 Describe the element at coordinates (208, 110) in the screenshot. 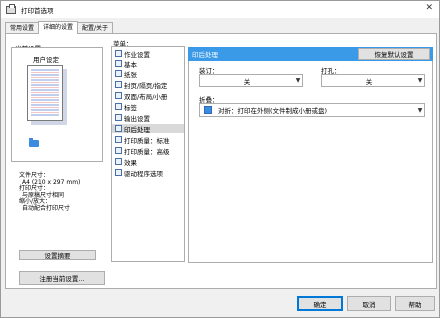

I see `fold-icon` at that location.